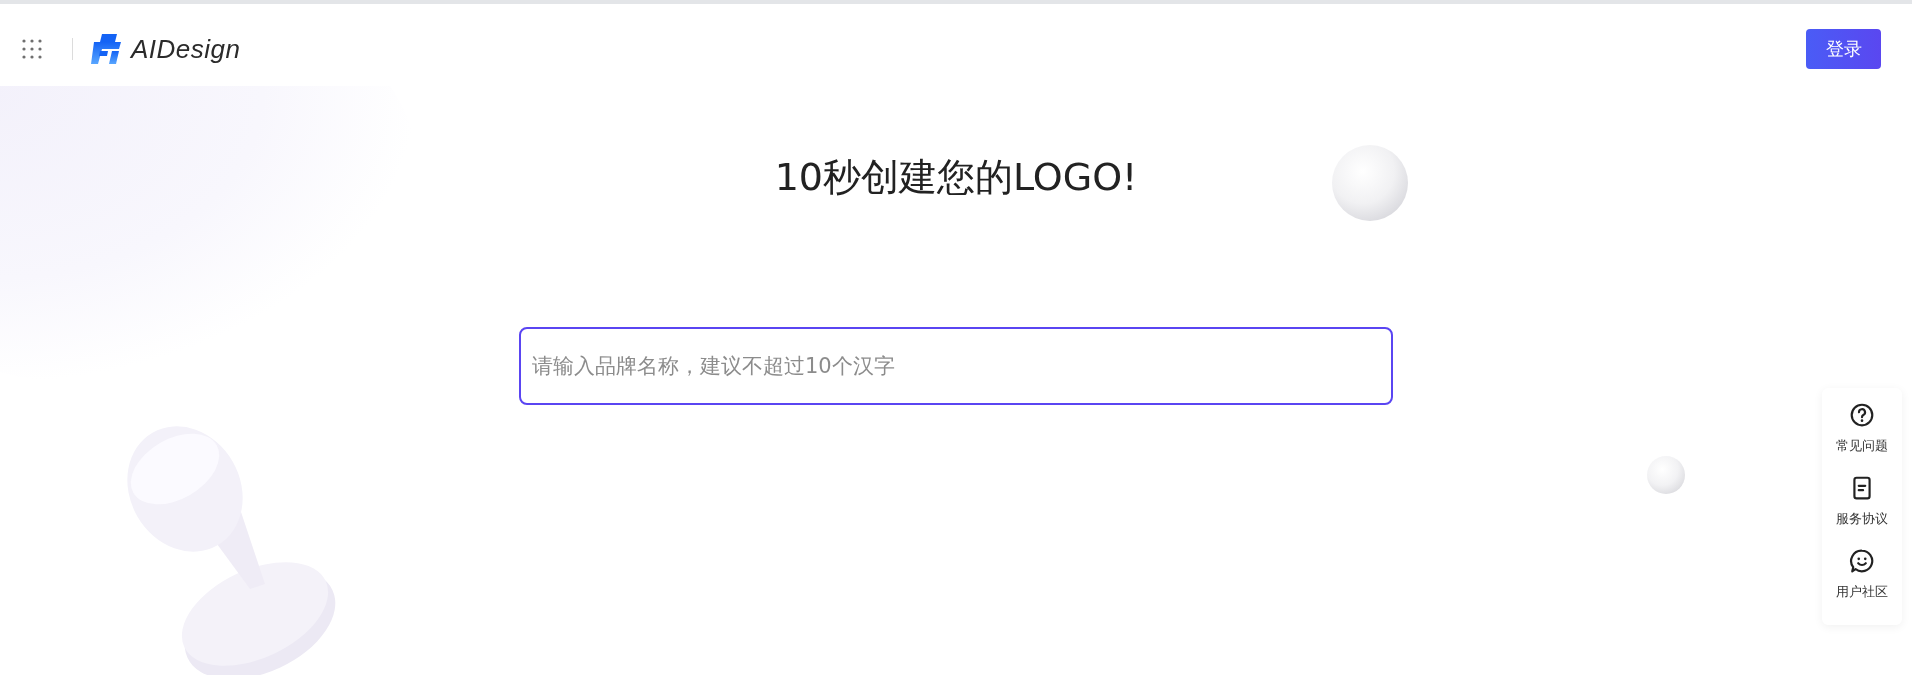 This screenshot has width=1912, height=675. Describe the element at coordinates (1843, 49) in the screenshot. I see `login-button: 登录` at that location.